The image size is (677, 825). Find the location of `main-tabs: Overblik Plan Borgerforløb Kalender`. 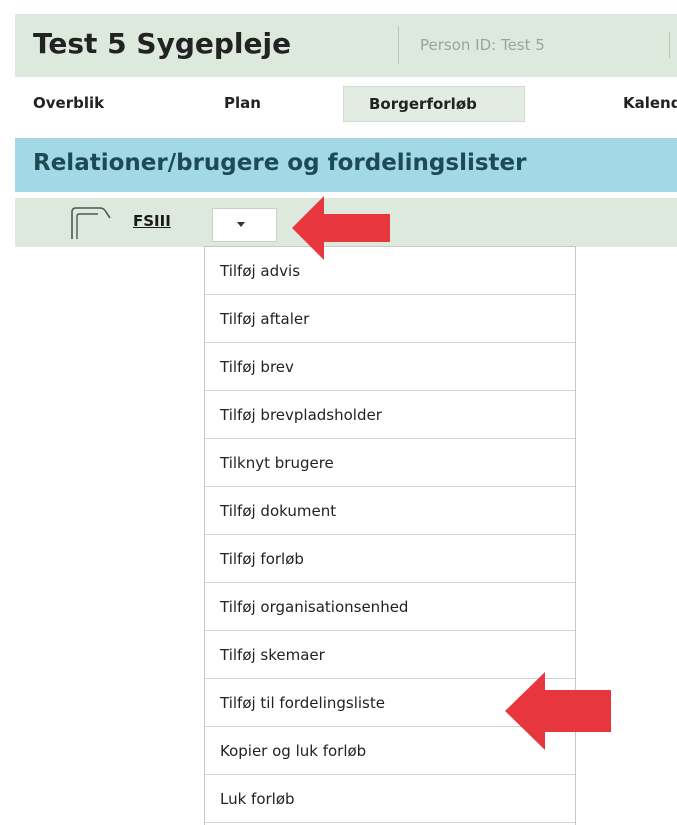

main-tabs: Overblik Plan Borgerforløb Kalender is located at coordinates (346, 105).